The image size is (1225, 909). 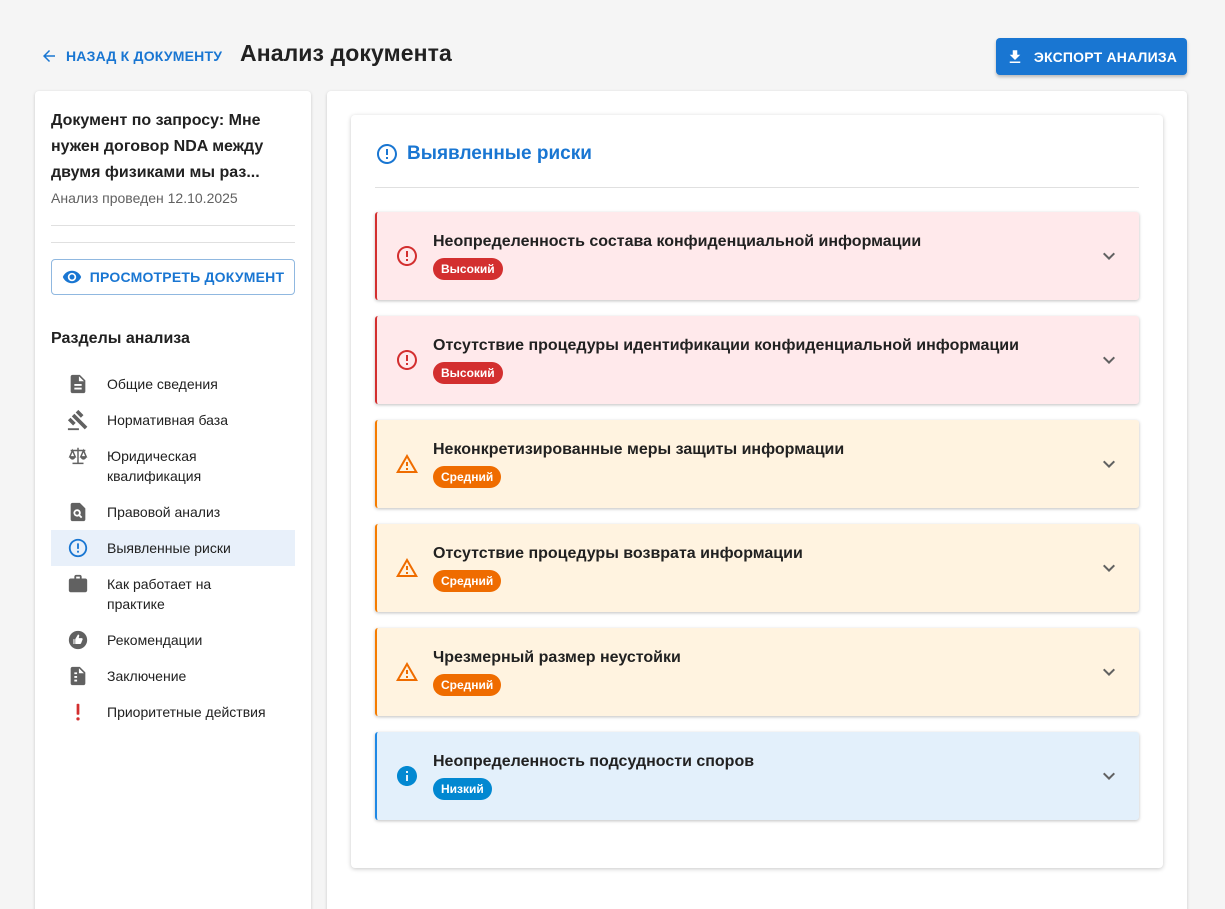 I want to click on document-check-icon, so click(x=78, y=676).